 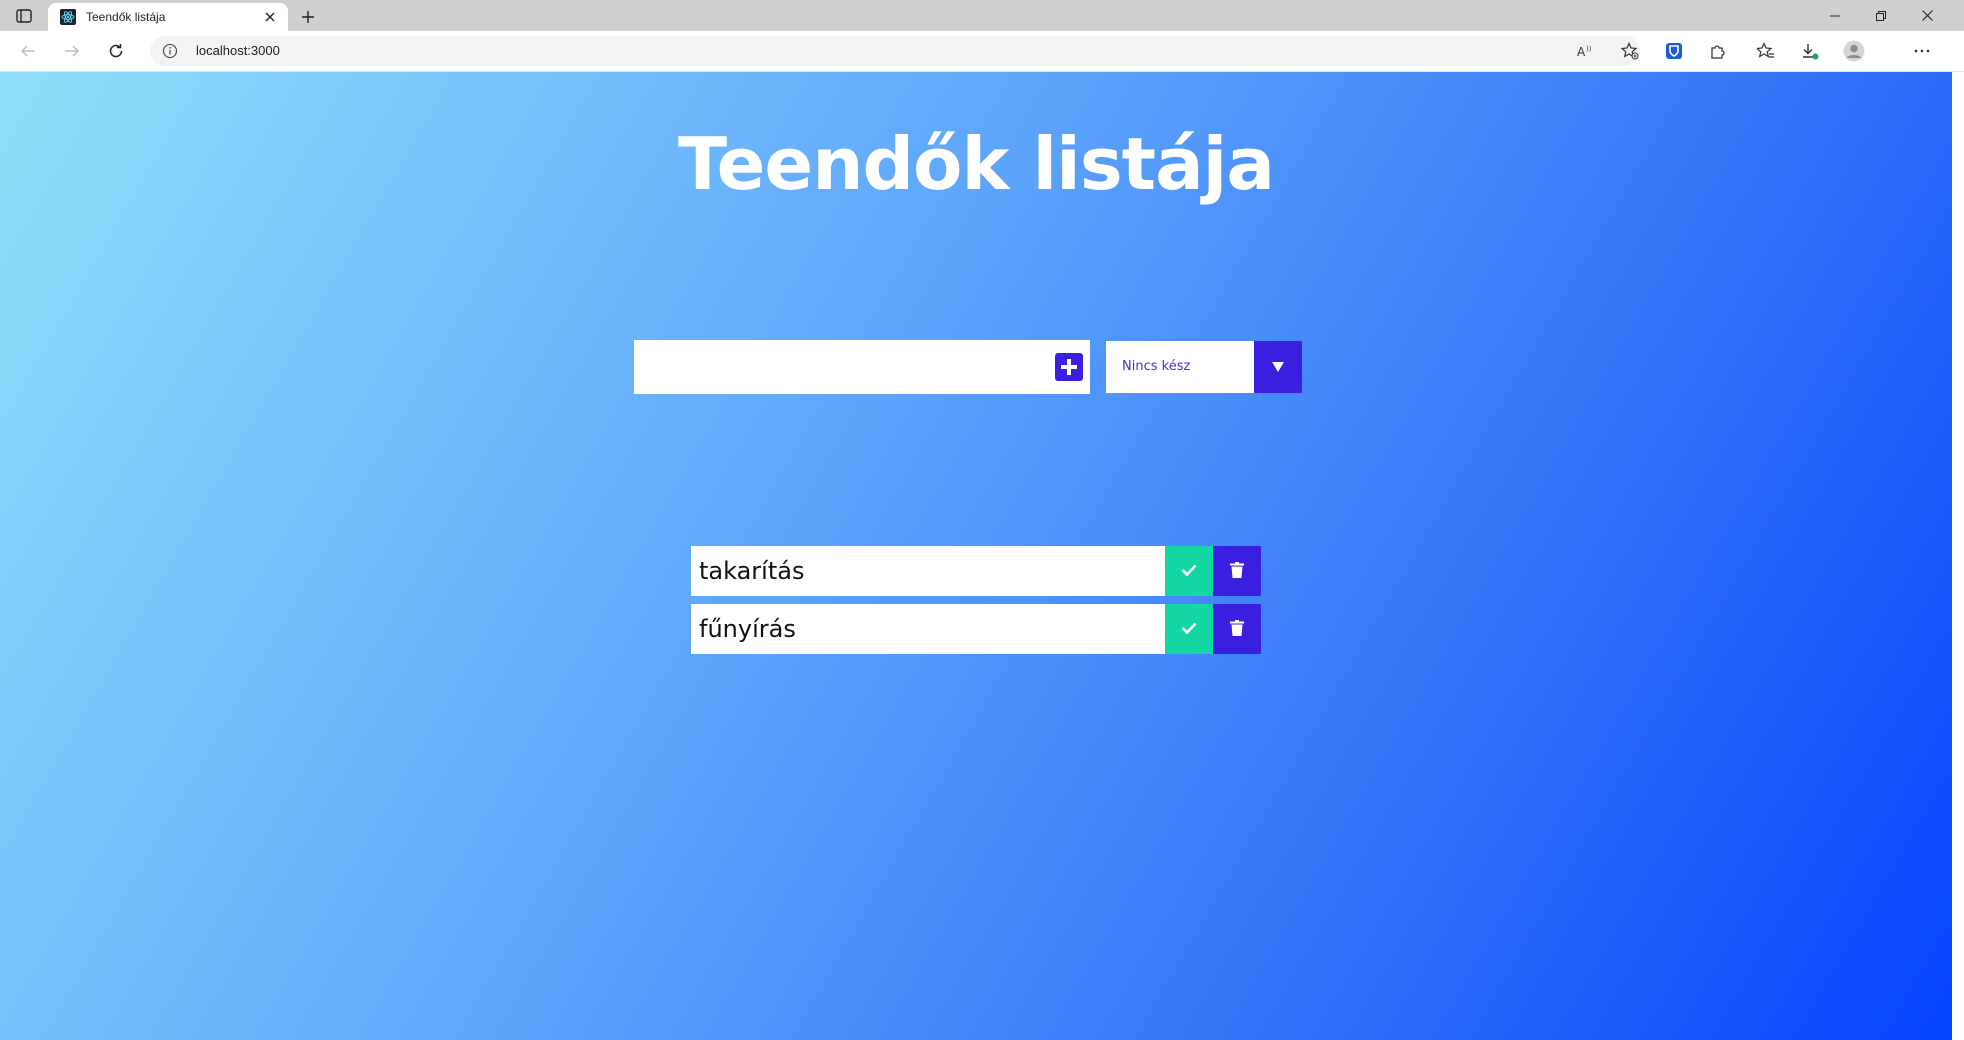 I want to click on refresh-icon, so click(x=116, y=51).